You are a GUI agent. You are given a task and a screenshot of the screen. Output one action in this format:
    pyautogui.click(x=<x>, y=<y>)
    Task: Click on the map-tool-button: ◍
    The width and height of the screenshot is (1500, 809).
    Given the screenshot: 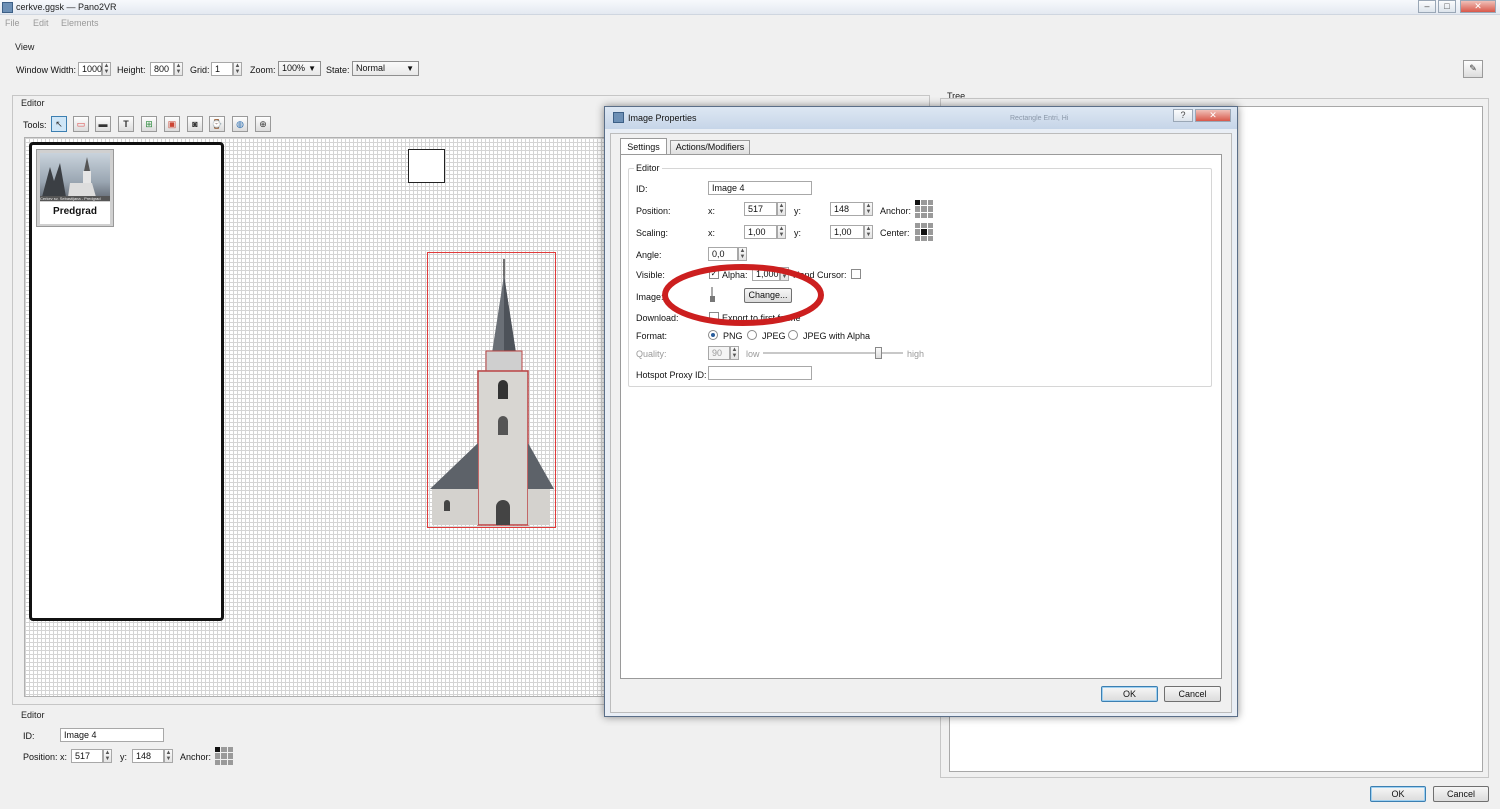 What is the action you would take?
    pyautogui.click(x=240, y=124)
    